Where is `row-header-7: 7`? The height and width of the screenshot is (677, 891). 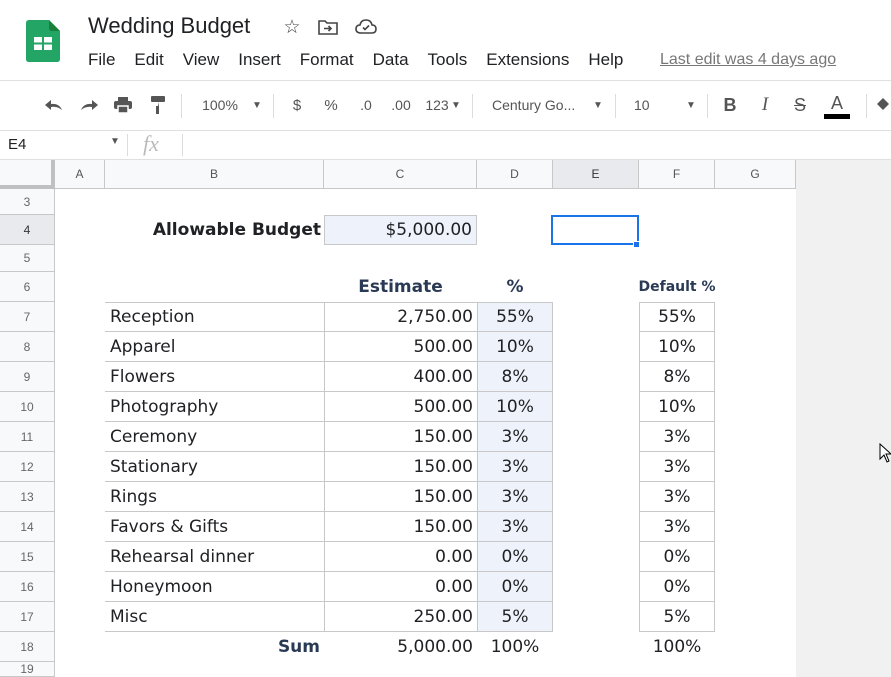
row-header-7: 7 is located at coordinates (27, 317).